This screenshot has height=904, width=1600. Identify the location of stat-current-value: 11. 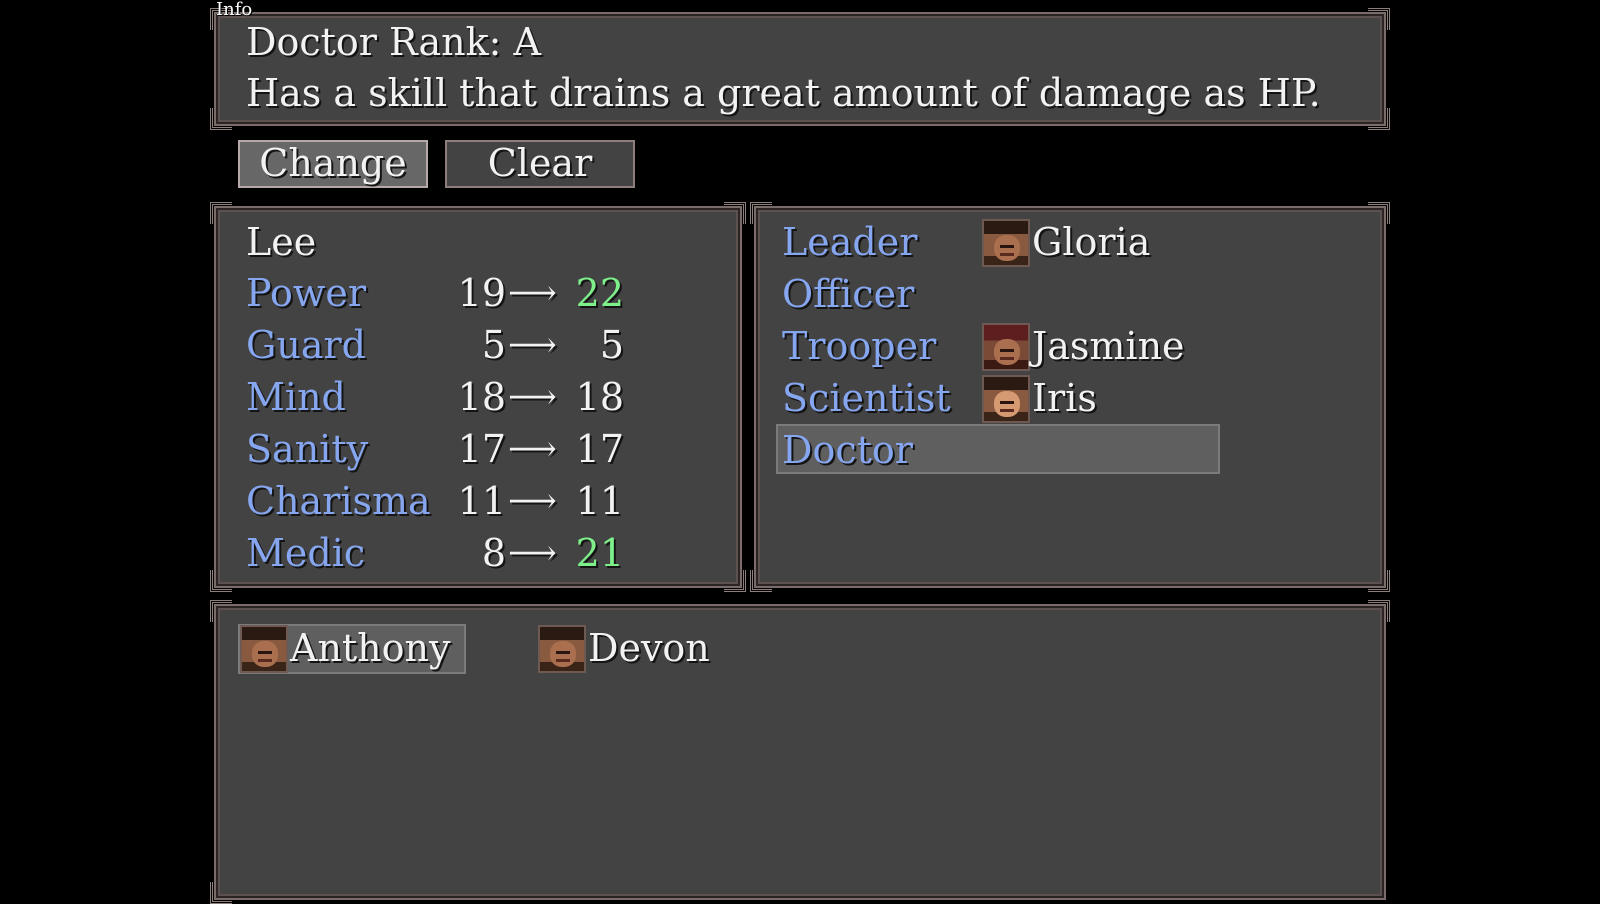
(481, 501).